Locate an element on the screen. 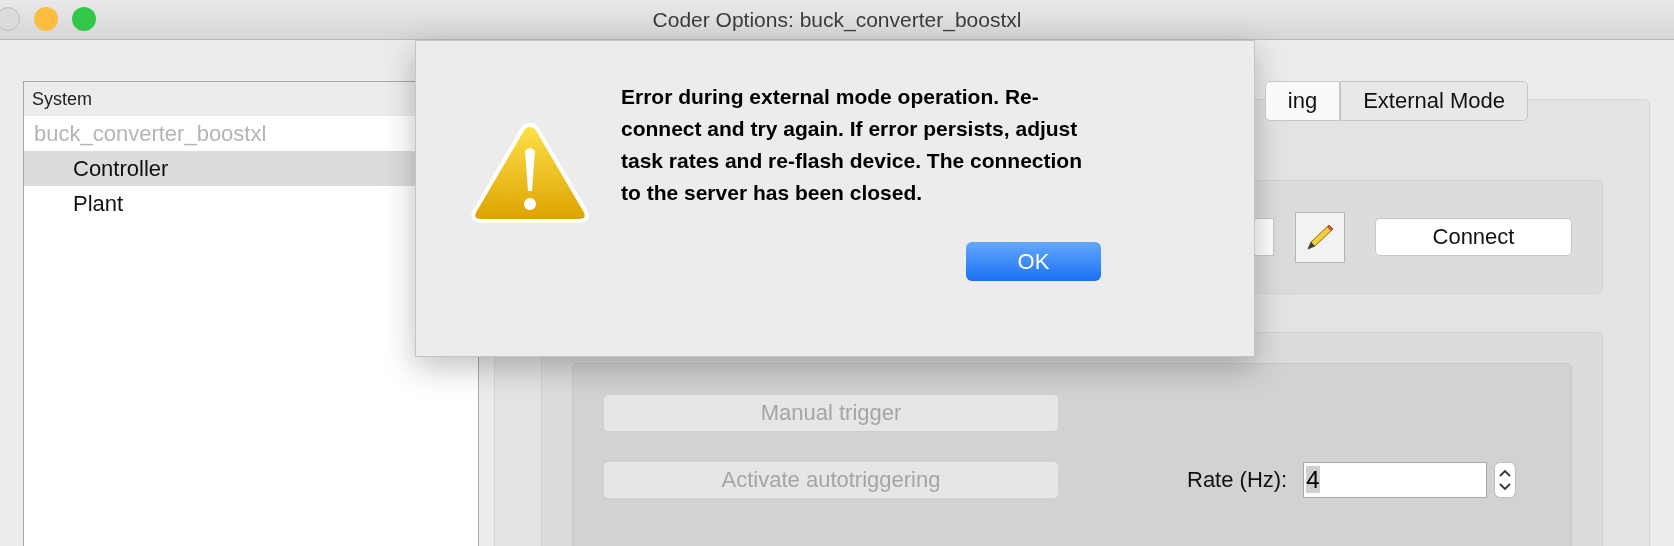  warning-icon is located at coordinates (530, 173).